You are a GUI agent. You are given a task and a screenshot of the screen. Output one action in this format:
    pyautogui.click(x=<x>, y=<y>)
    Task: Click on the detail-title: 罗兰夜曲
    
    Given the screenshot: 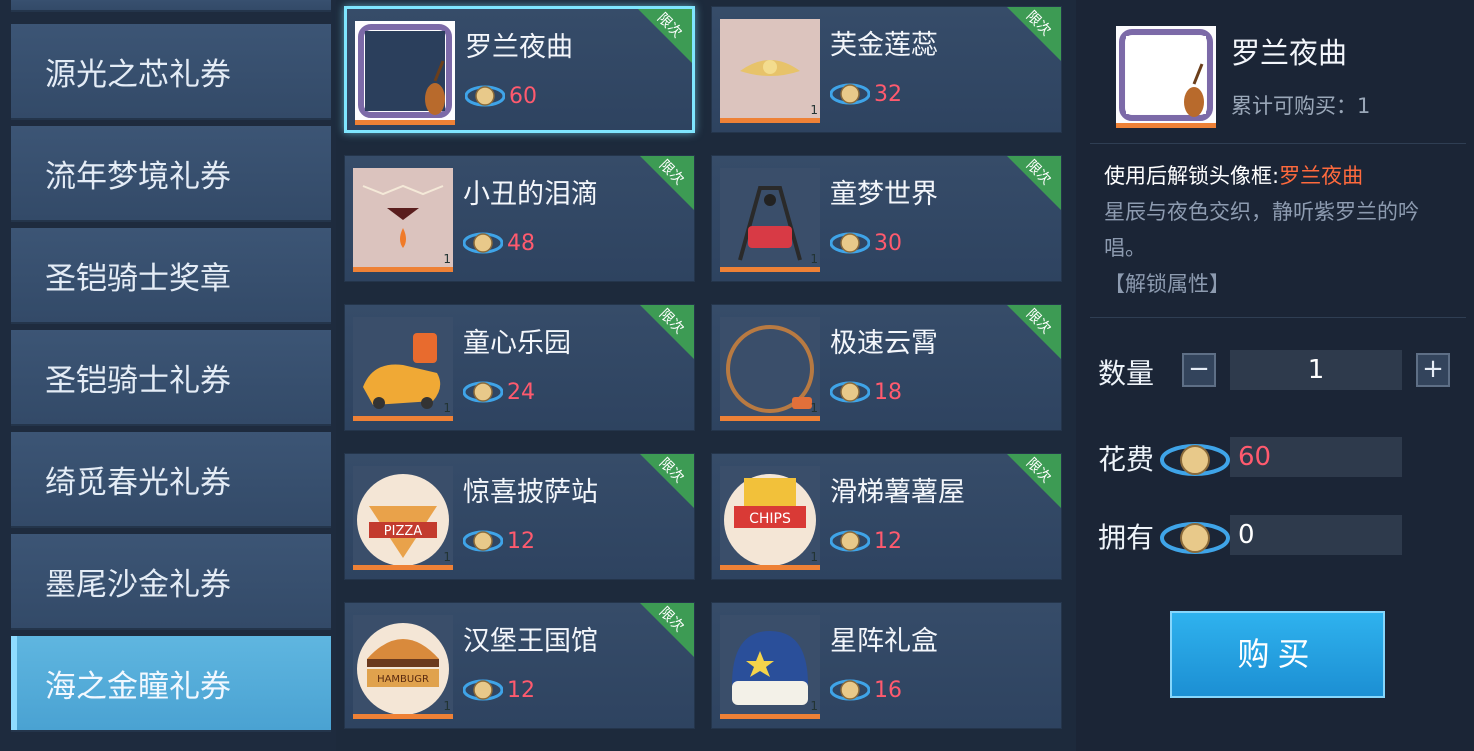 What is the action you would take?
    pyautogui.click(x=1289, y=53)
    